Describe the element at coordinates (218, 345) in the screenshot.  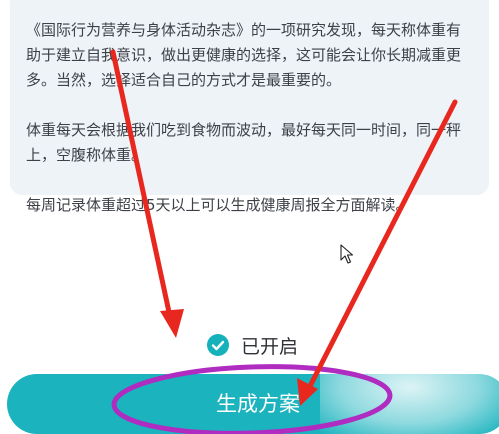
I see `check-circle-icon` at that location.